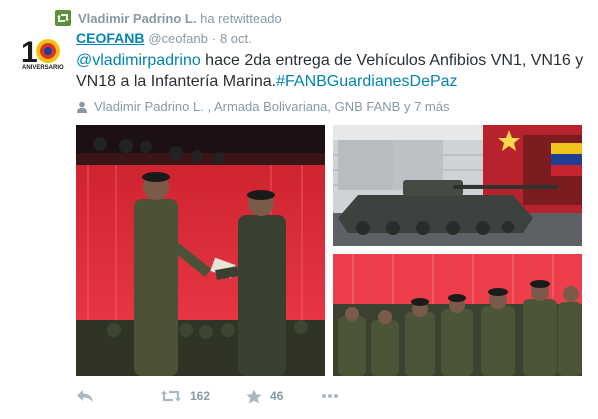 The height and width of the screenshot is (419, 598). I want to click on avatar-caption: ANIVERSARIO, so click(43, 68).